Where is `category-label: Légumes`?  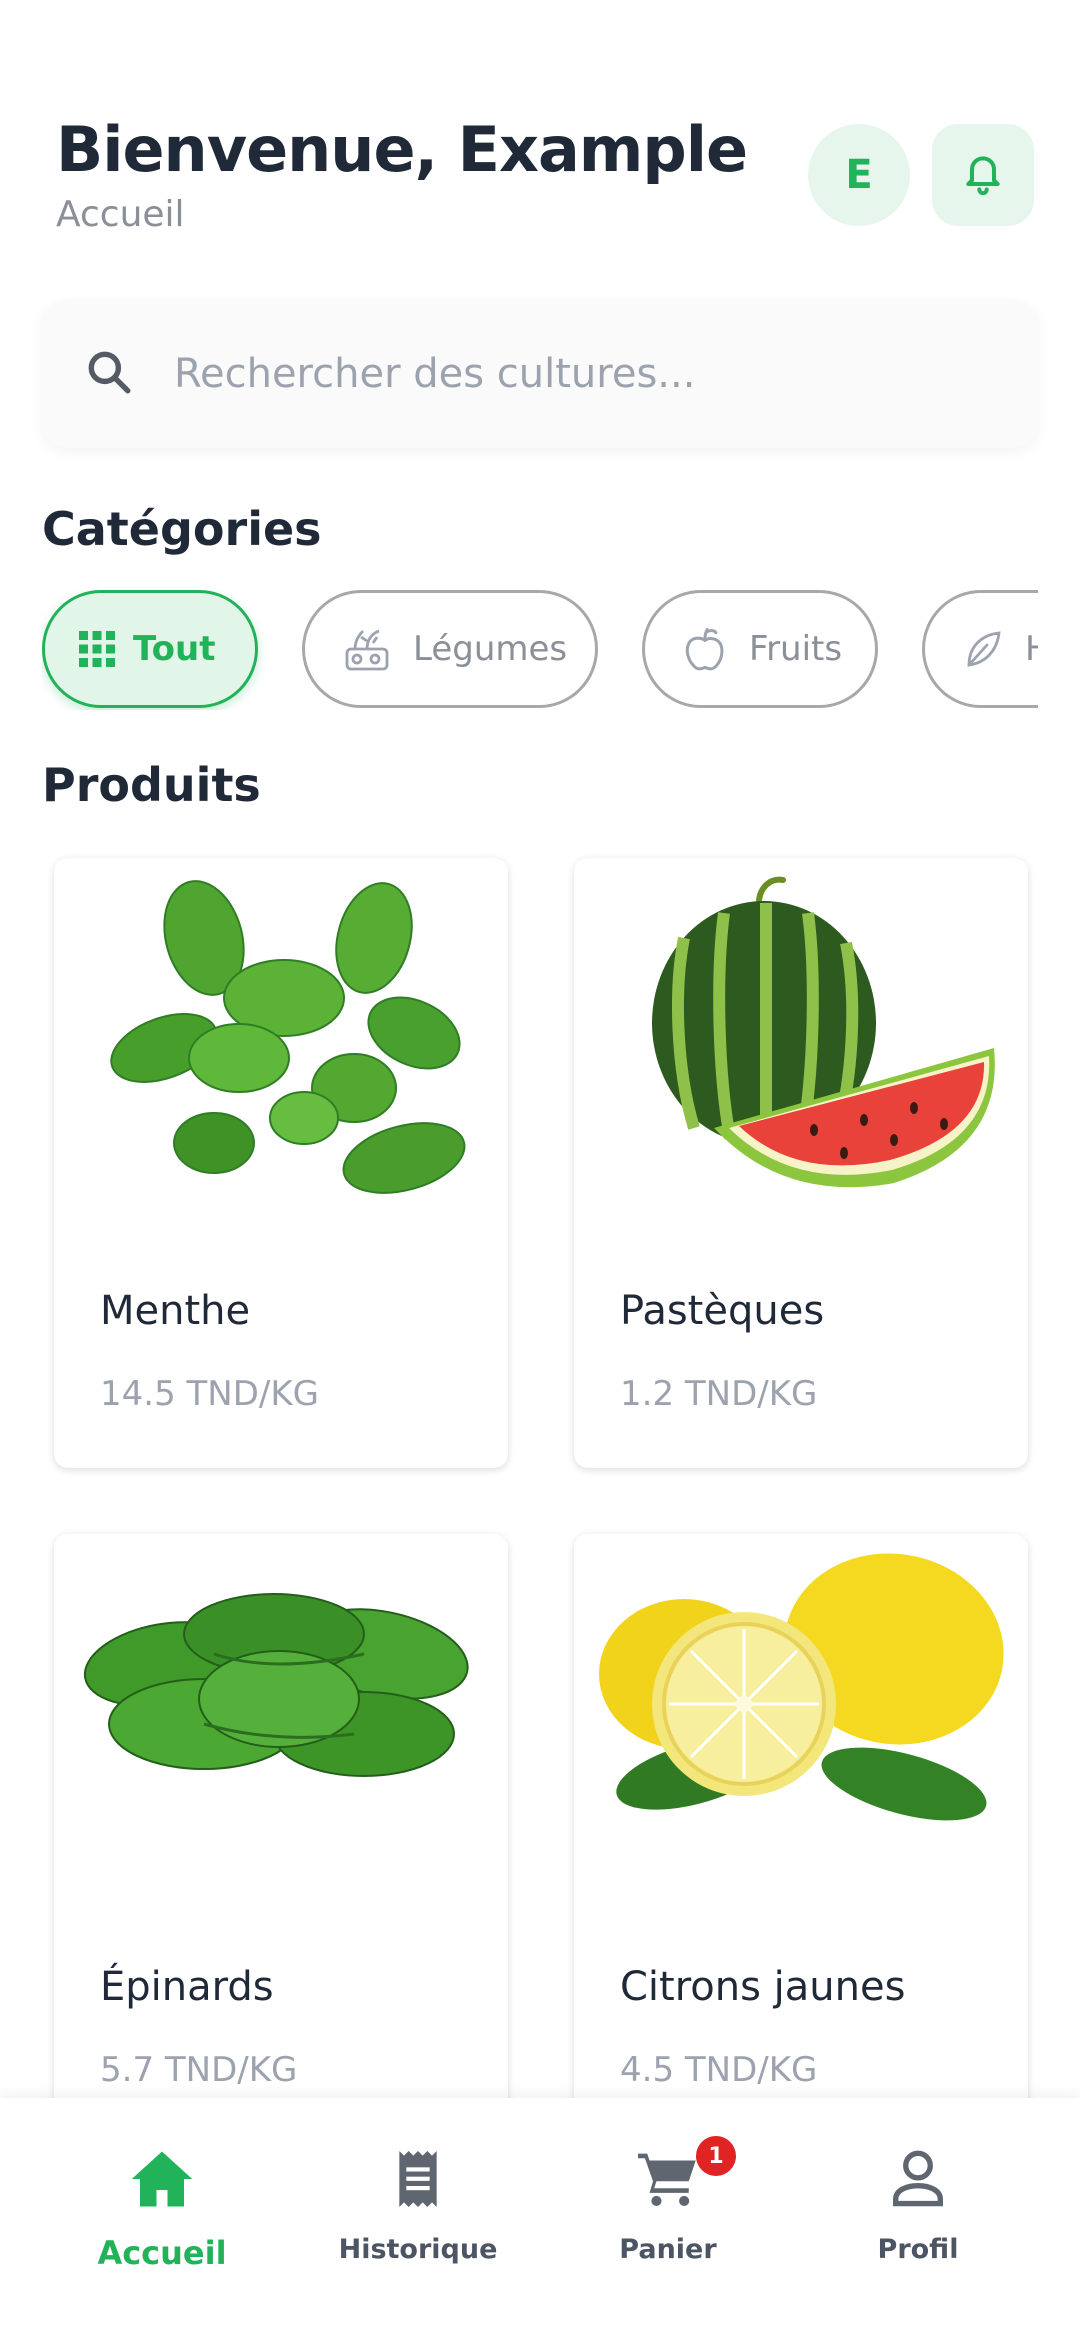
category-label: Légumes is located at coordinates (490, 649).